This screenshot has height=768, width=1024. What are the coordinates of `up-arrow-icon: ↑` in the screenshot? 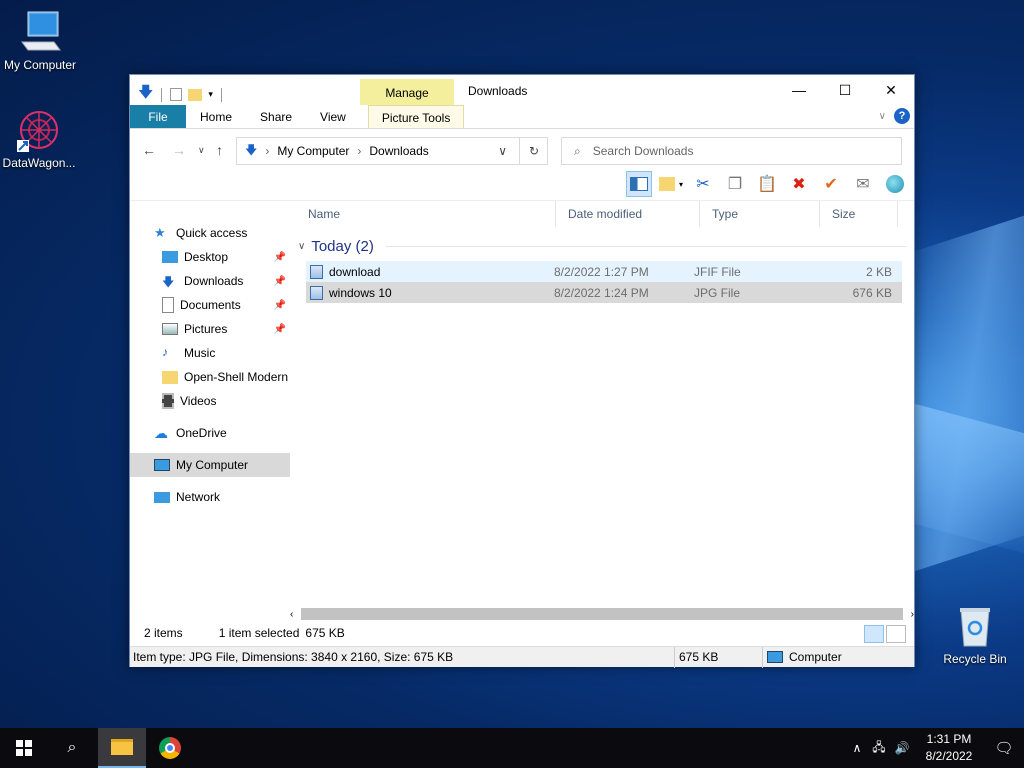 It's located at (219, 150).